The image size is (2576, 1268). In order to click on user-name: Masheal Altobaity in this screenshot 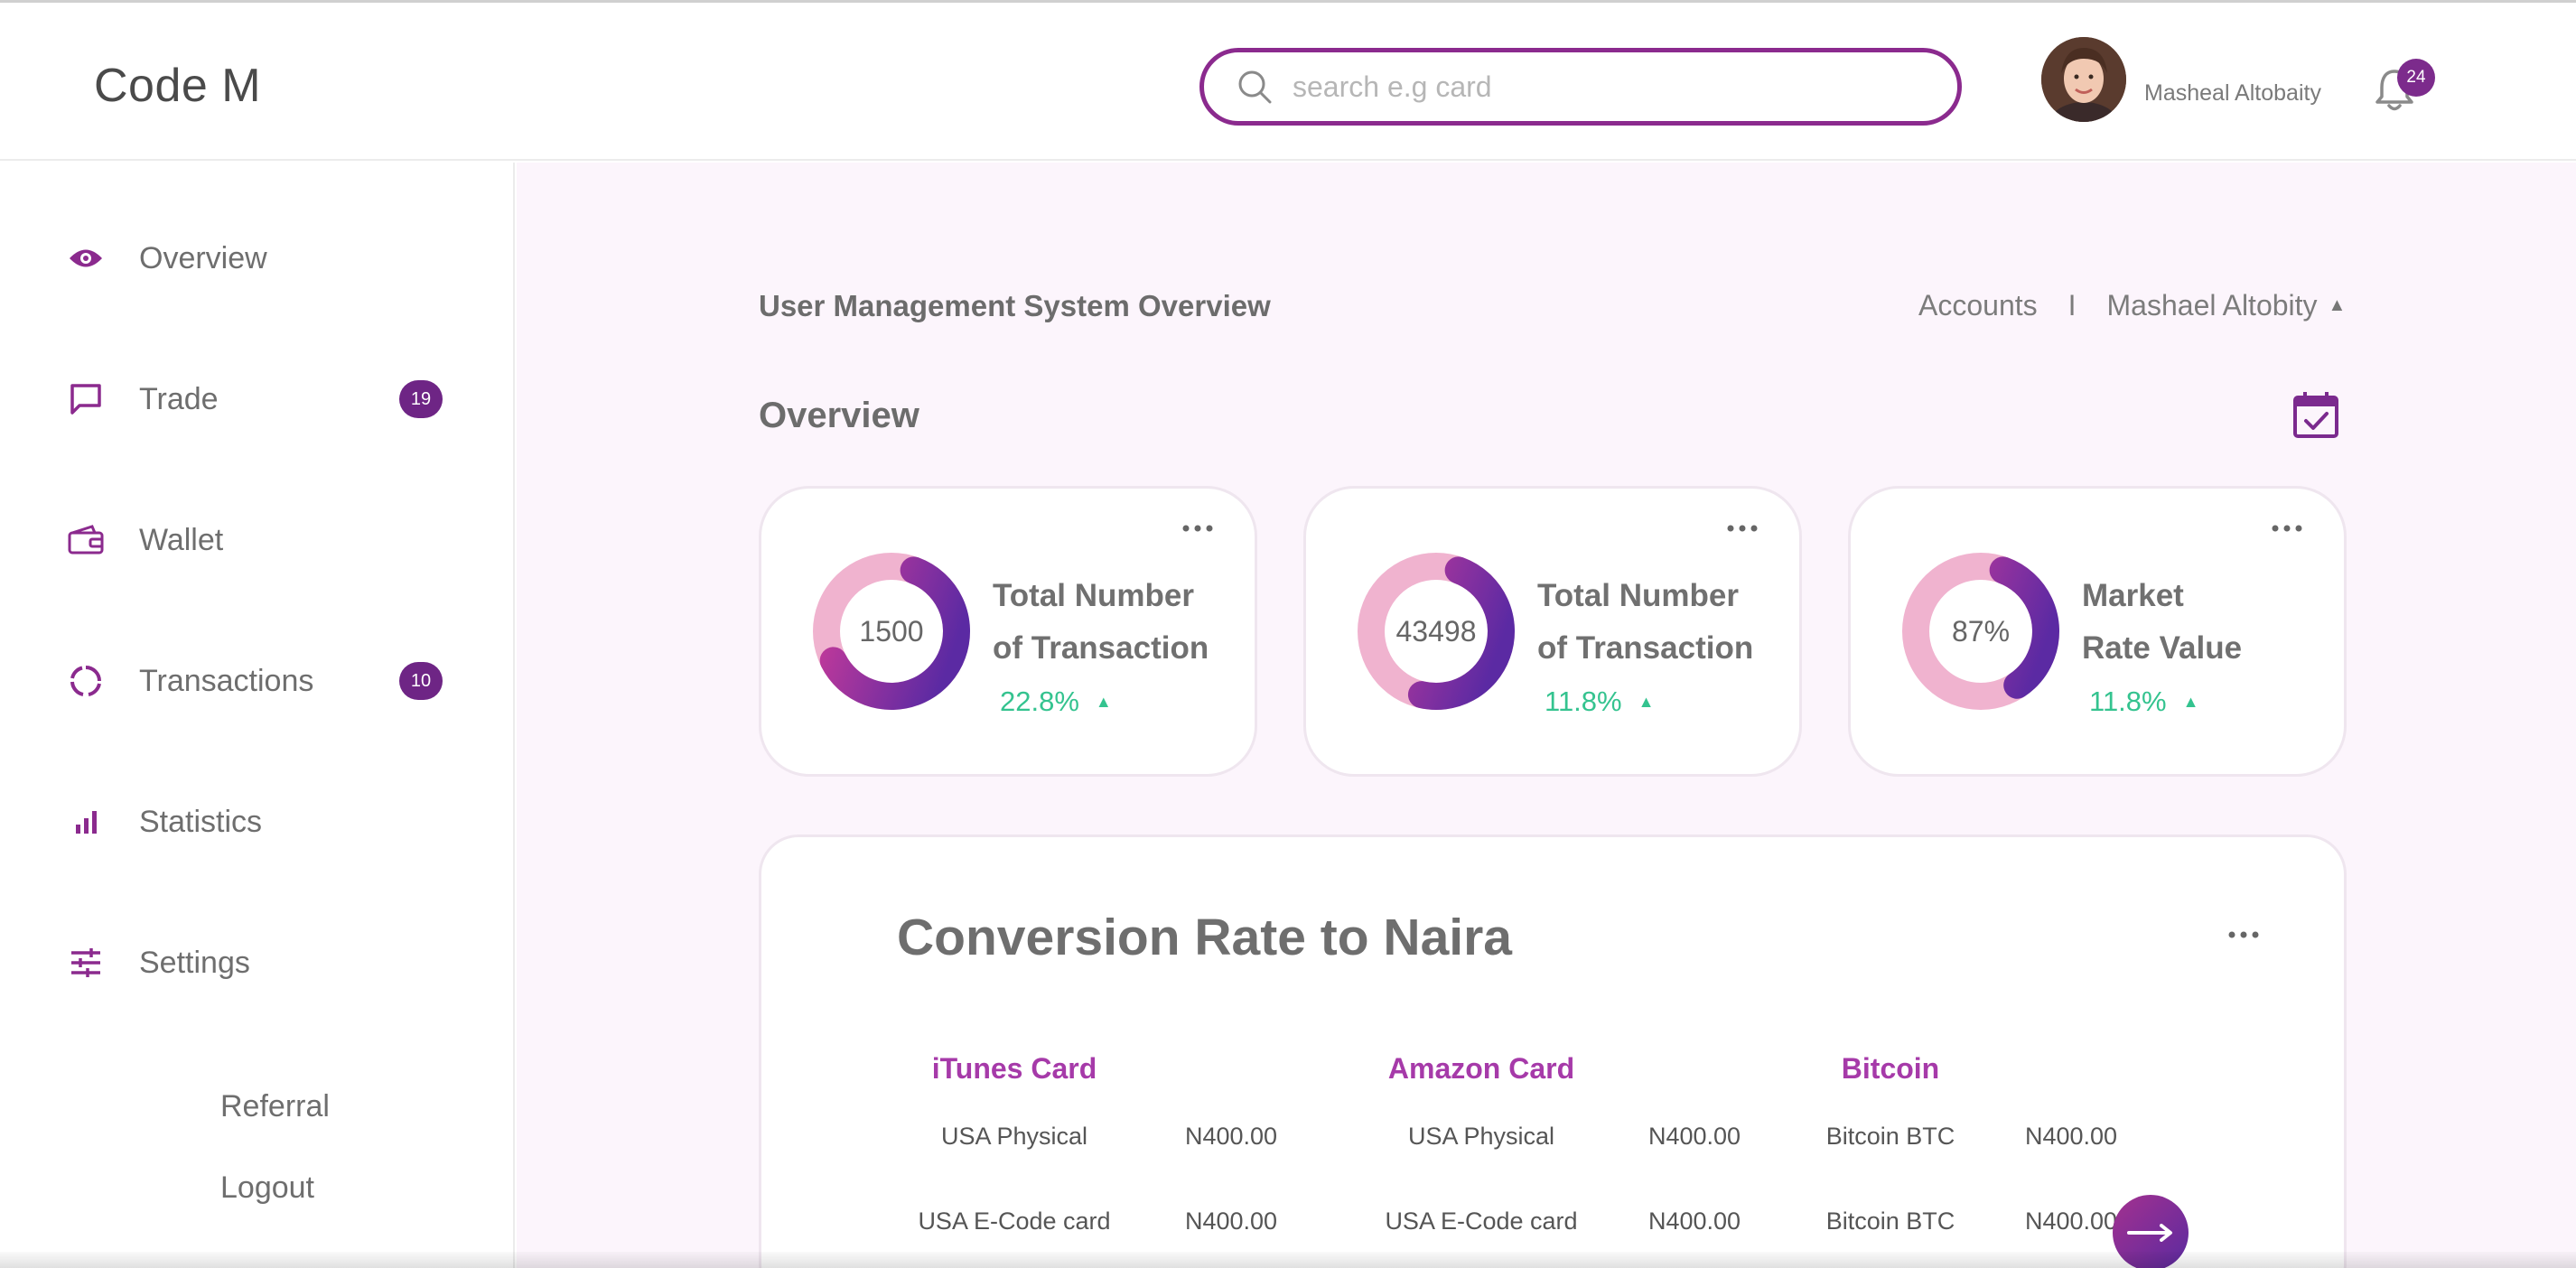, I will do `click(2233, 93)`.